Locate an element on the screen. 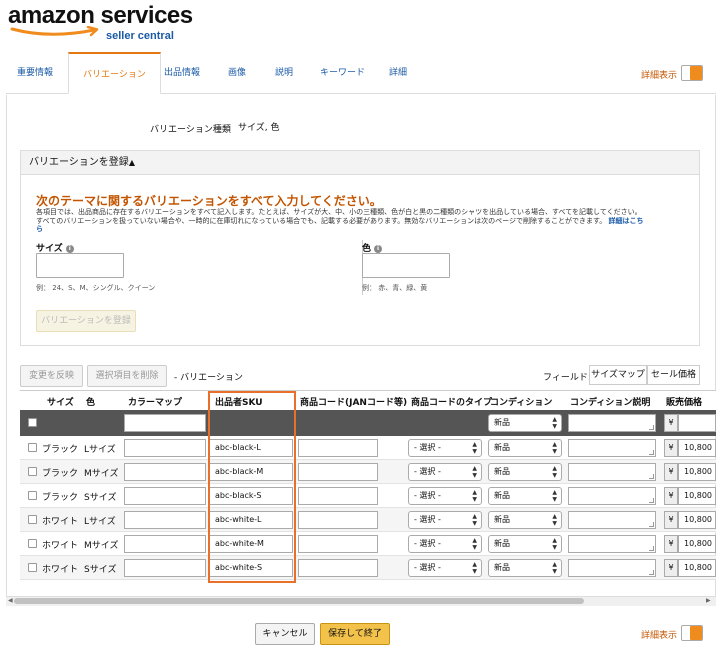 The height and width of the screenshot is (652, 720). bulk-condition-select: 新品 ▲ ▼ is located at coordinates (525, 423).